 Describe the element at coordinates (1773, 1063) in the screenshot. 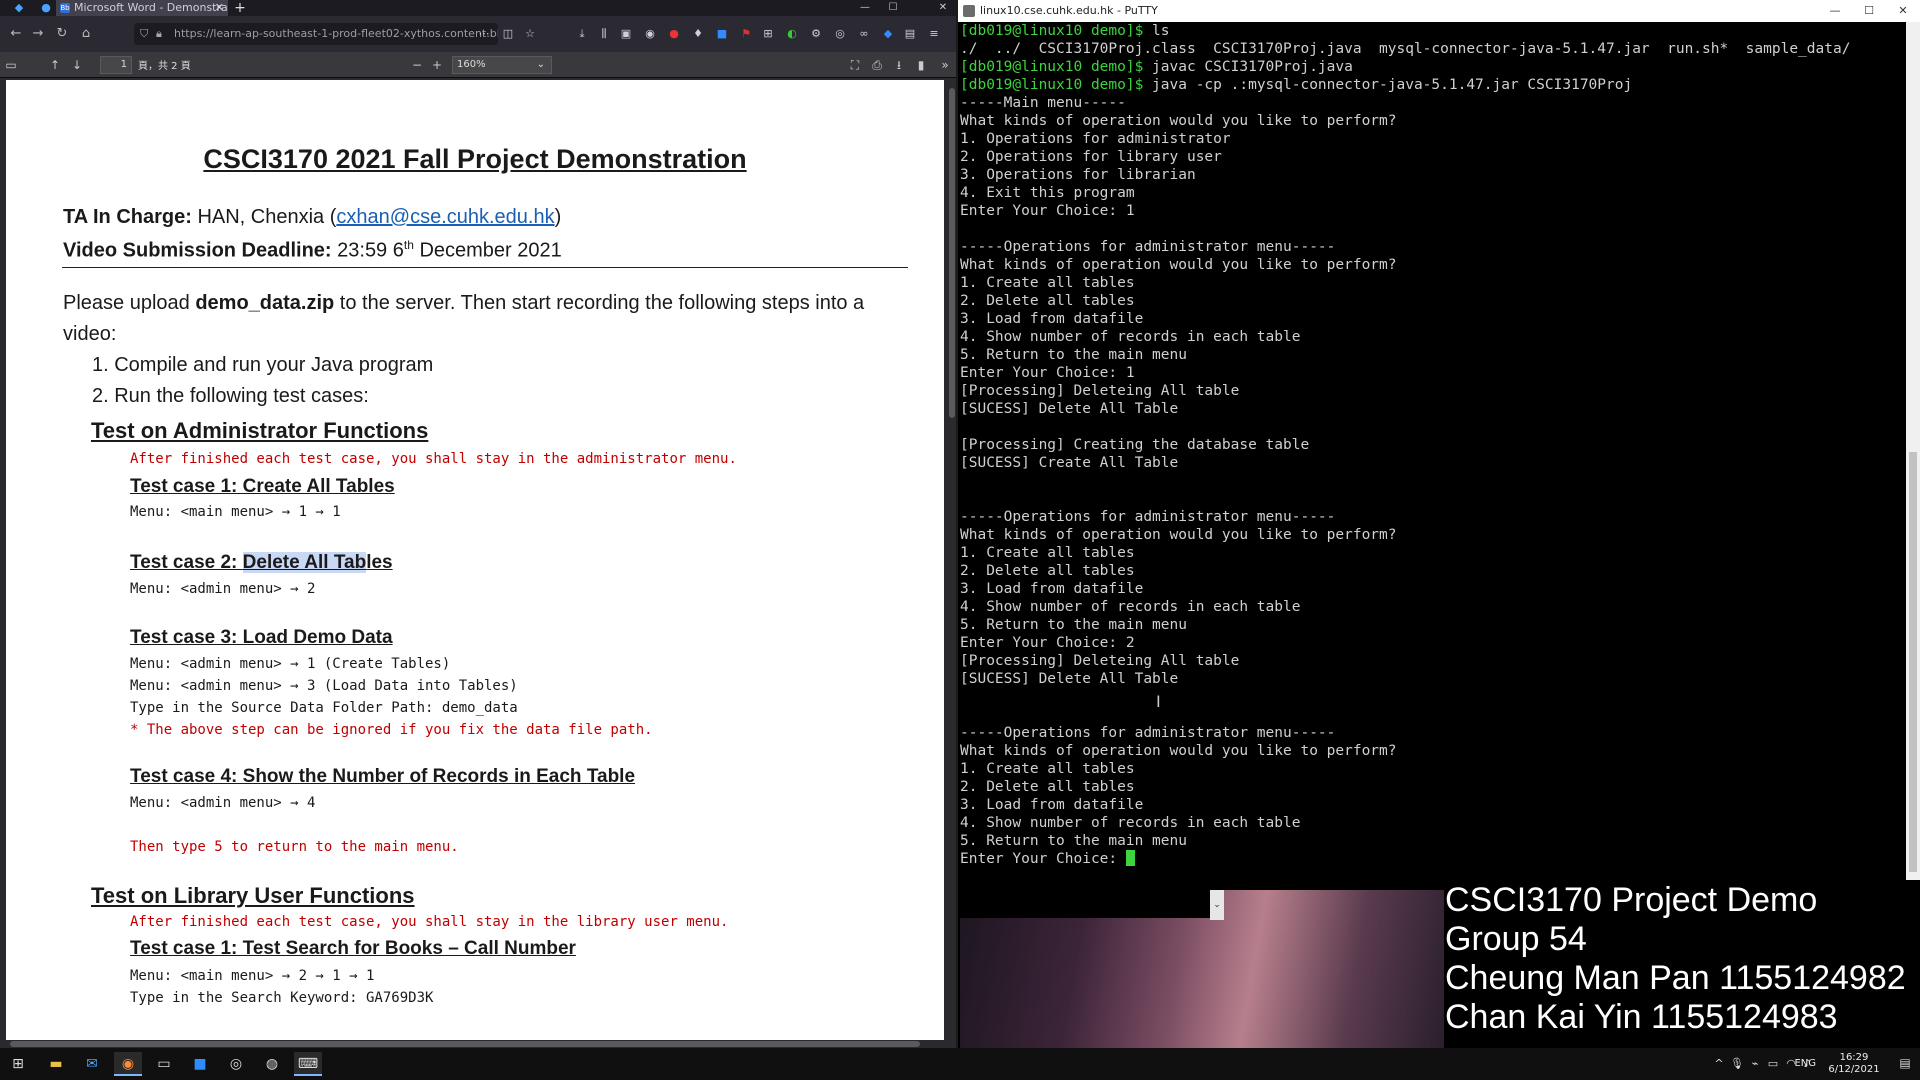

I see `display-icon: ▭` at that location.